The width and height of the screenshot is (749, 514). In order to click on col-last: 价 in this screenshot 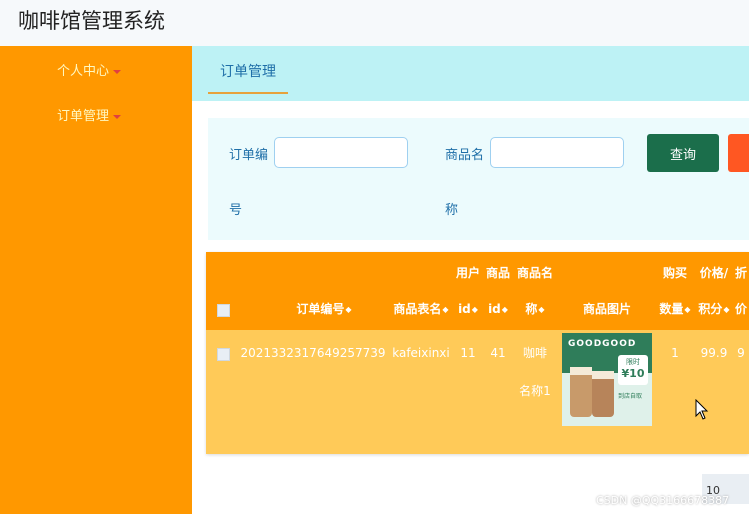, I will do `click(740, 309)`.